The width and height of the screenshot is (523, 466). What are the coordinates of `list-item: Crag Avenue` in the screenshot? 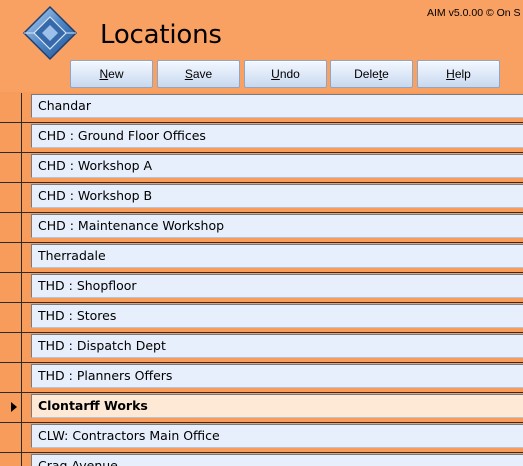 It's located at (272, 459).